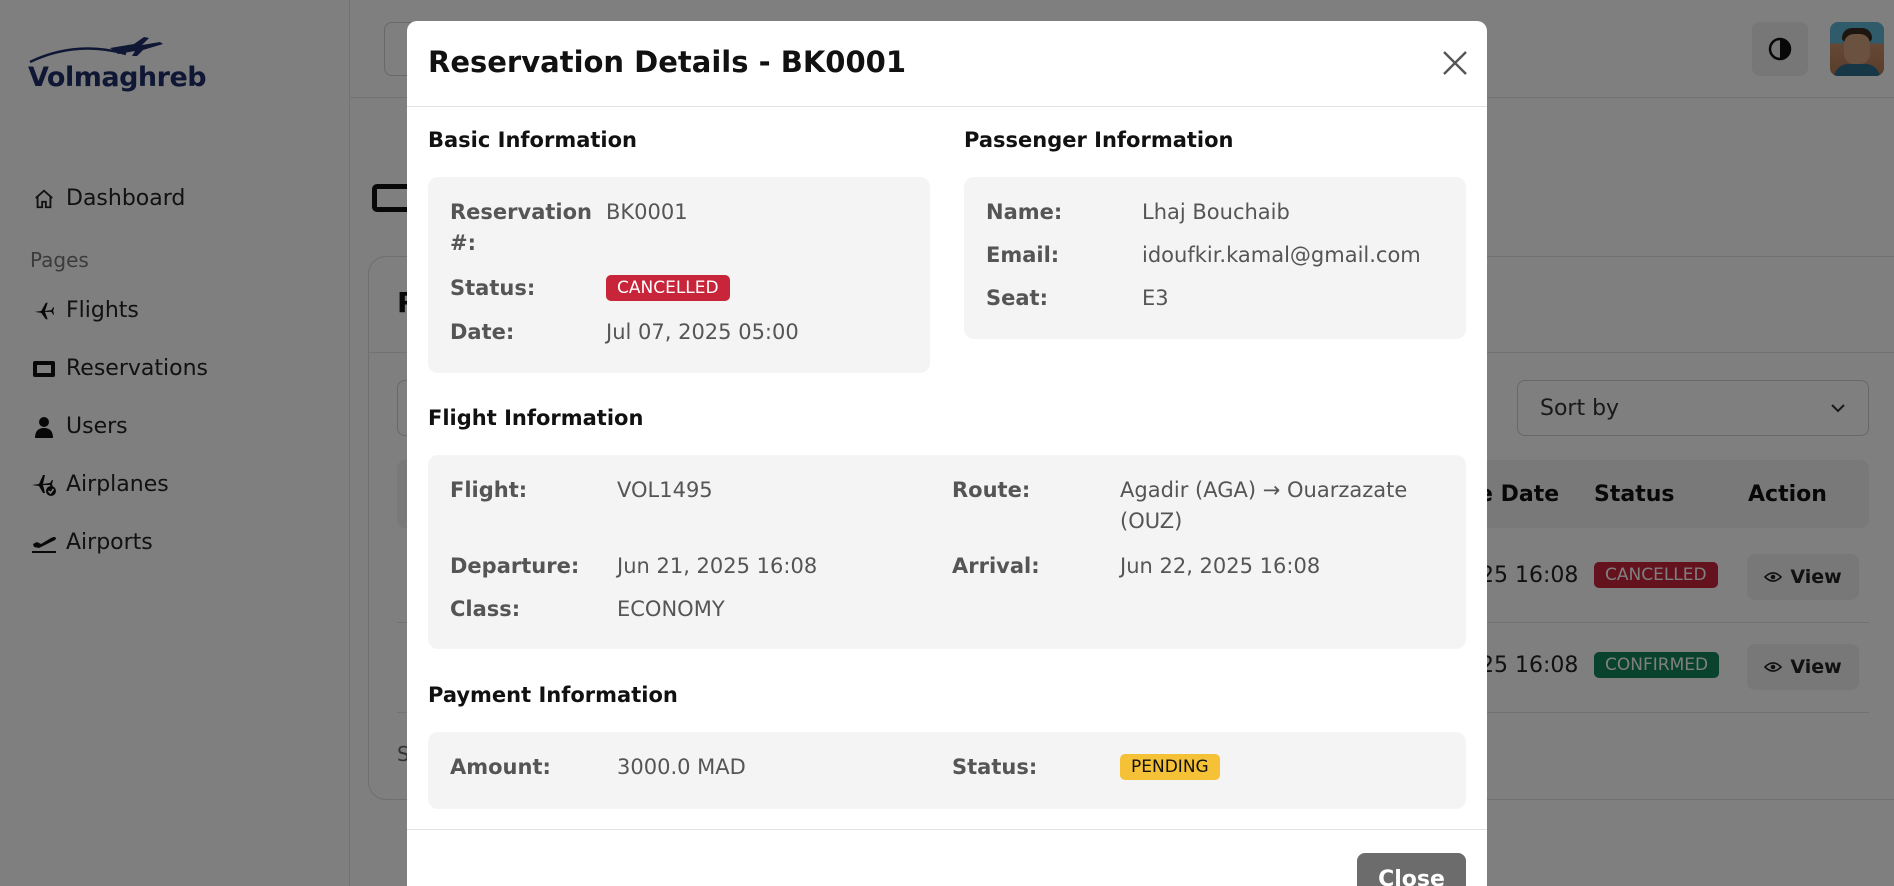 The width and height of the screenshot is (1894, 886). What do you see at coordinates (515, 566) in the screenshot?
I see `departure-label: Departure:` at bounding box center [515, 566].